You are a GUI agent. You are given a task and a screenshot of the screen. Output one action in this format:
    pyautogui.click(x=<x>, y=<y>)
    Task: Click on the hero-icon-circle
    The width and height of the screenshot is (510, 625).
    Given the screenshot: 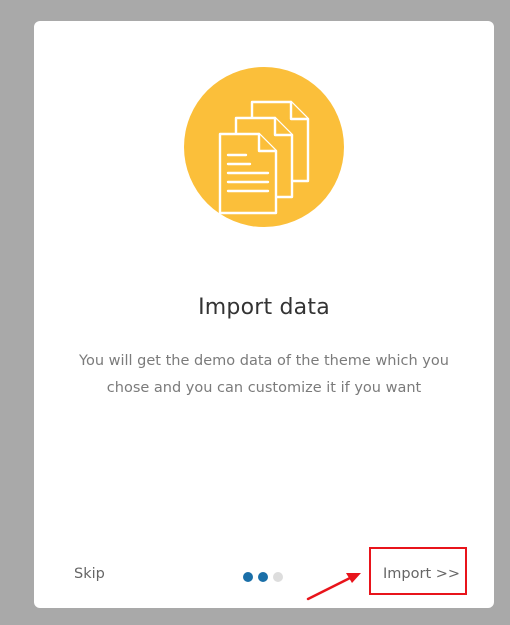 What is the action you would take?
    pyautogui.click(x=264, y=147)
    